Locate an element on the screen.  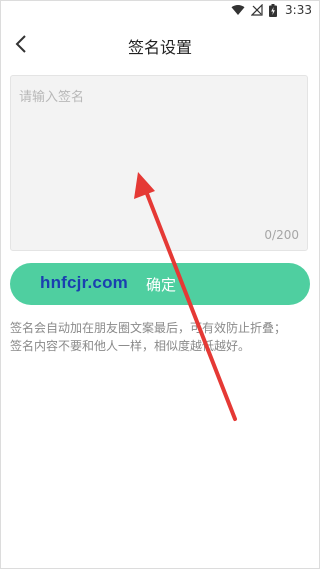
no-sim-signal-icon is located at coordinates (257, 10).